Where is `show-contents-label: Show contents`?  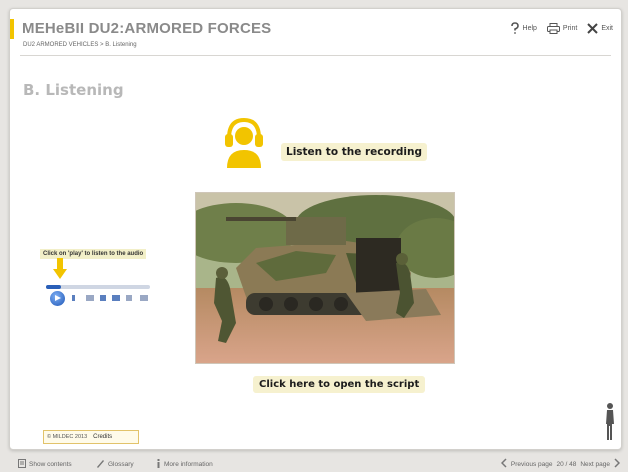 show-contents-label: Show contents is located at coordinates (50, 464).